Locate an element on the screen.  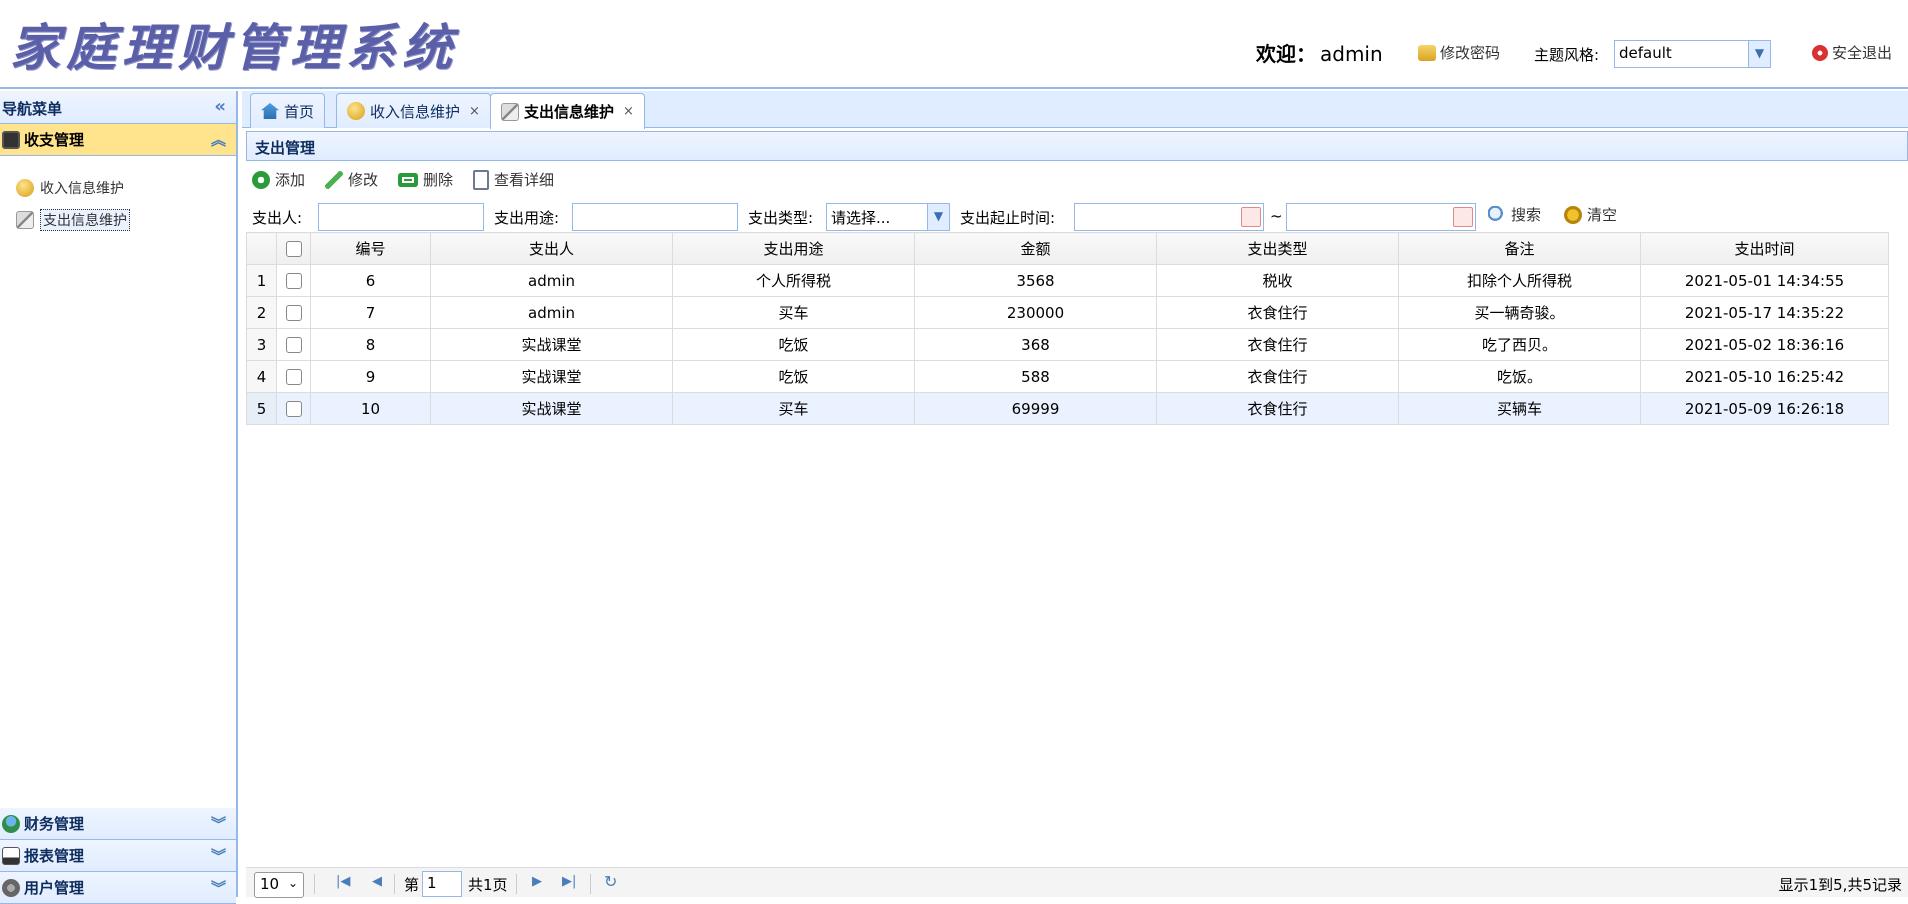
end-date-input is located at coordinates (1381, 217).